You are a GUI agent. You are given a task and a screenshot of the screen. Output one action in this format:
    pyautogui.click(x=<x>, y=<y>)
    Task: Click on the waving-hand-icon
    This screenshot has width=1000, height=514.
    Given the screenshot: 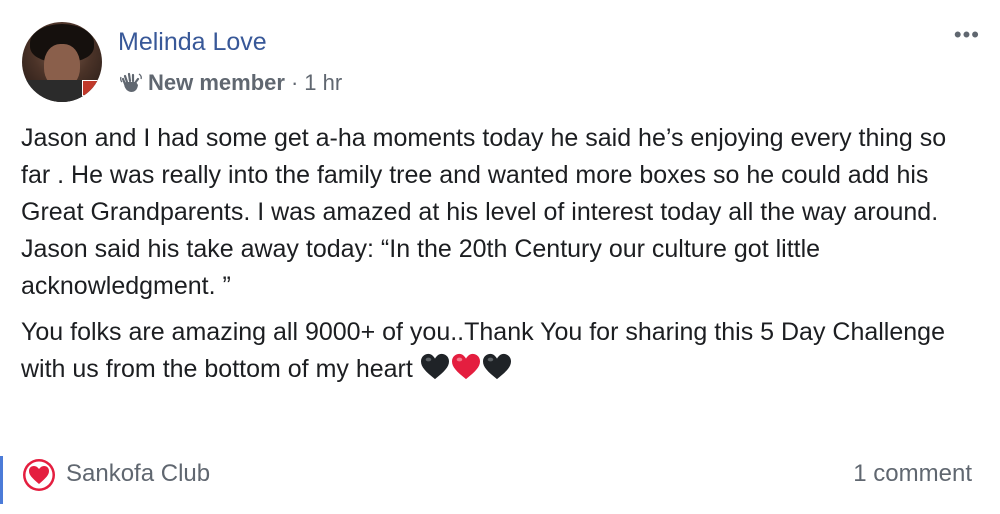 What is the action you would take?
    pyautogui.click(x=131, y=83)
    